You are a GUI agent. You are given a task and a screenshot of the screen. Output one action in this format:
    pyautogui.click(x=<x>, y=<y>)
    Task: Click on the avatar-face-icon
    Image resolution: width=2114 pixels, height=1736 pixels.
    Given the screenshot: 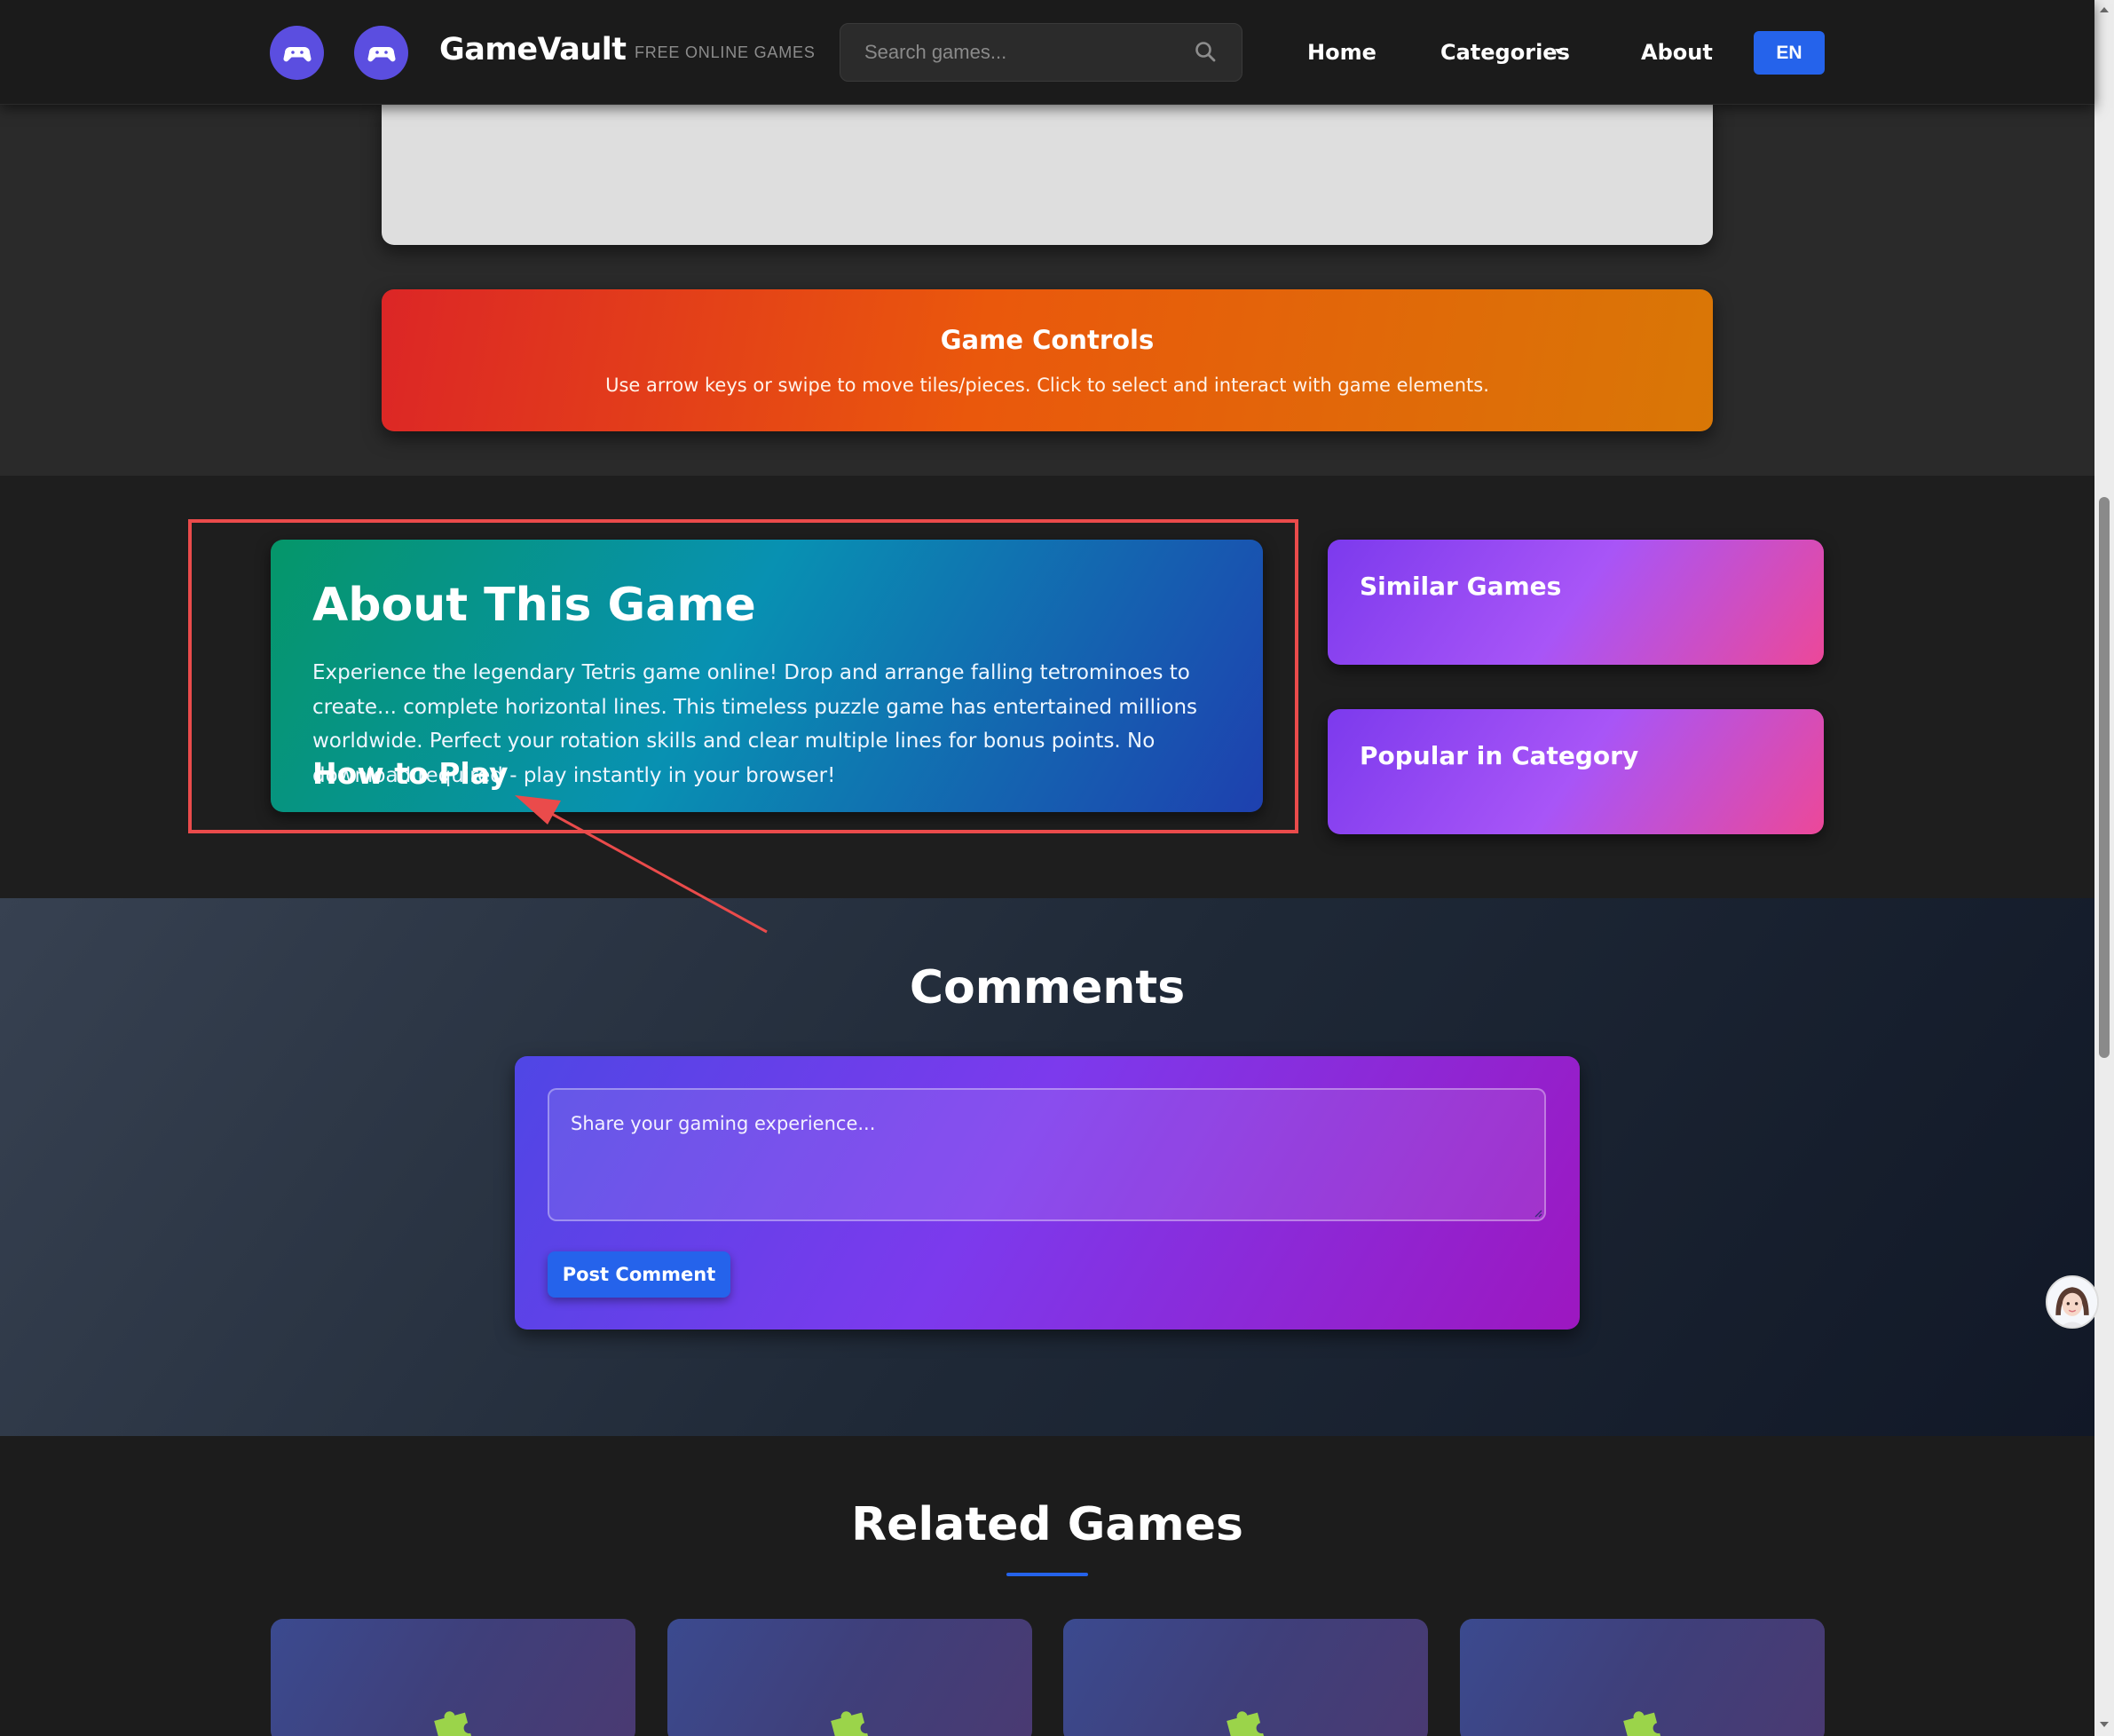 What is the action you would take?
    pyautogui.click(x=2072, y=1302)
    